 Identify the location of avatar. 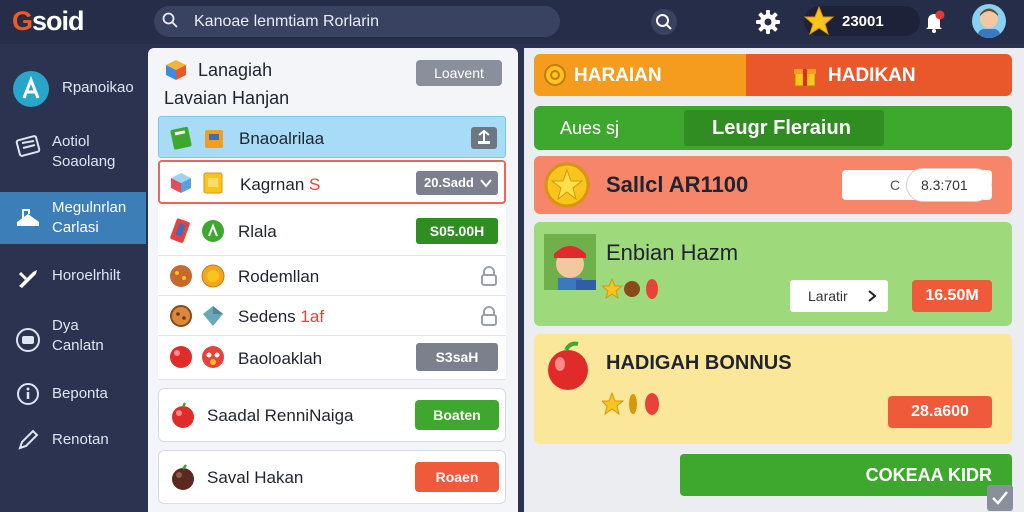
(989, 21).